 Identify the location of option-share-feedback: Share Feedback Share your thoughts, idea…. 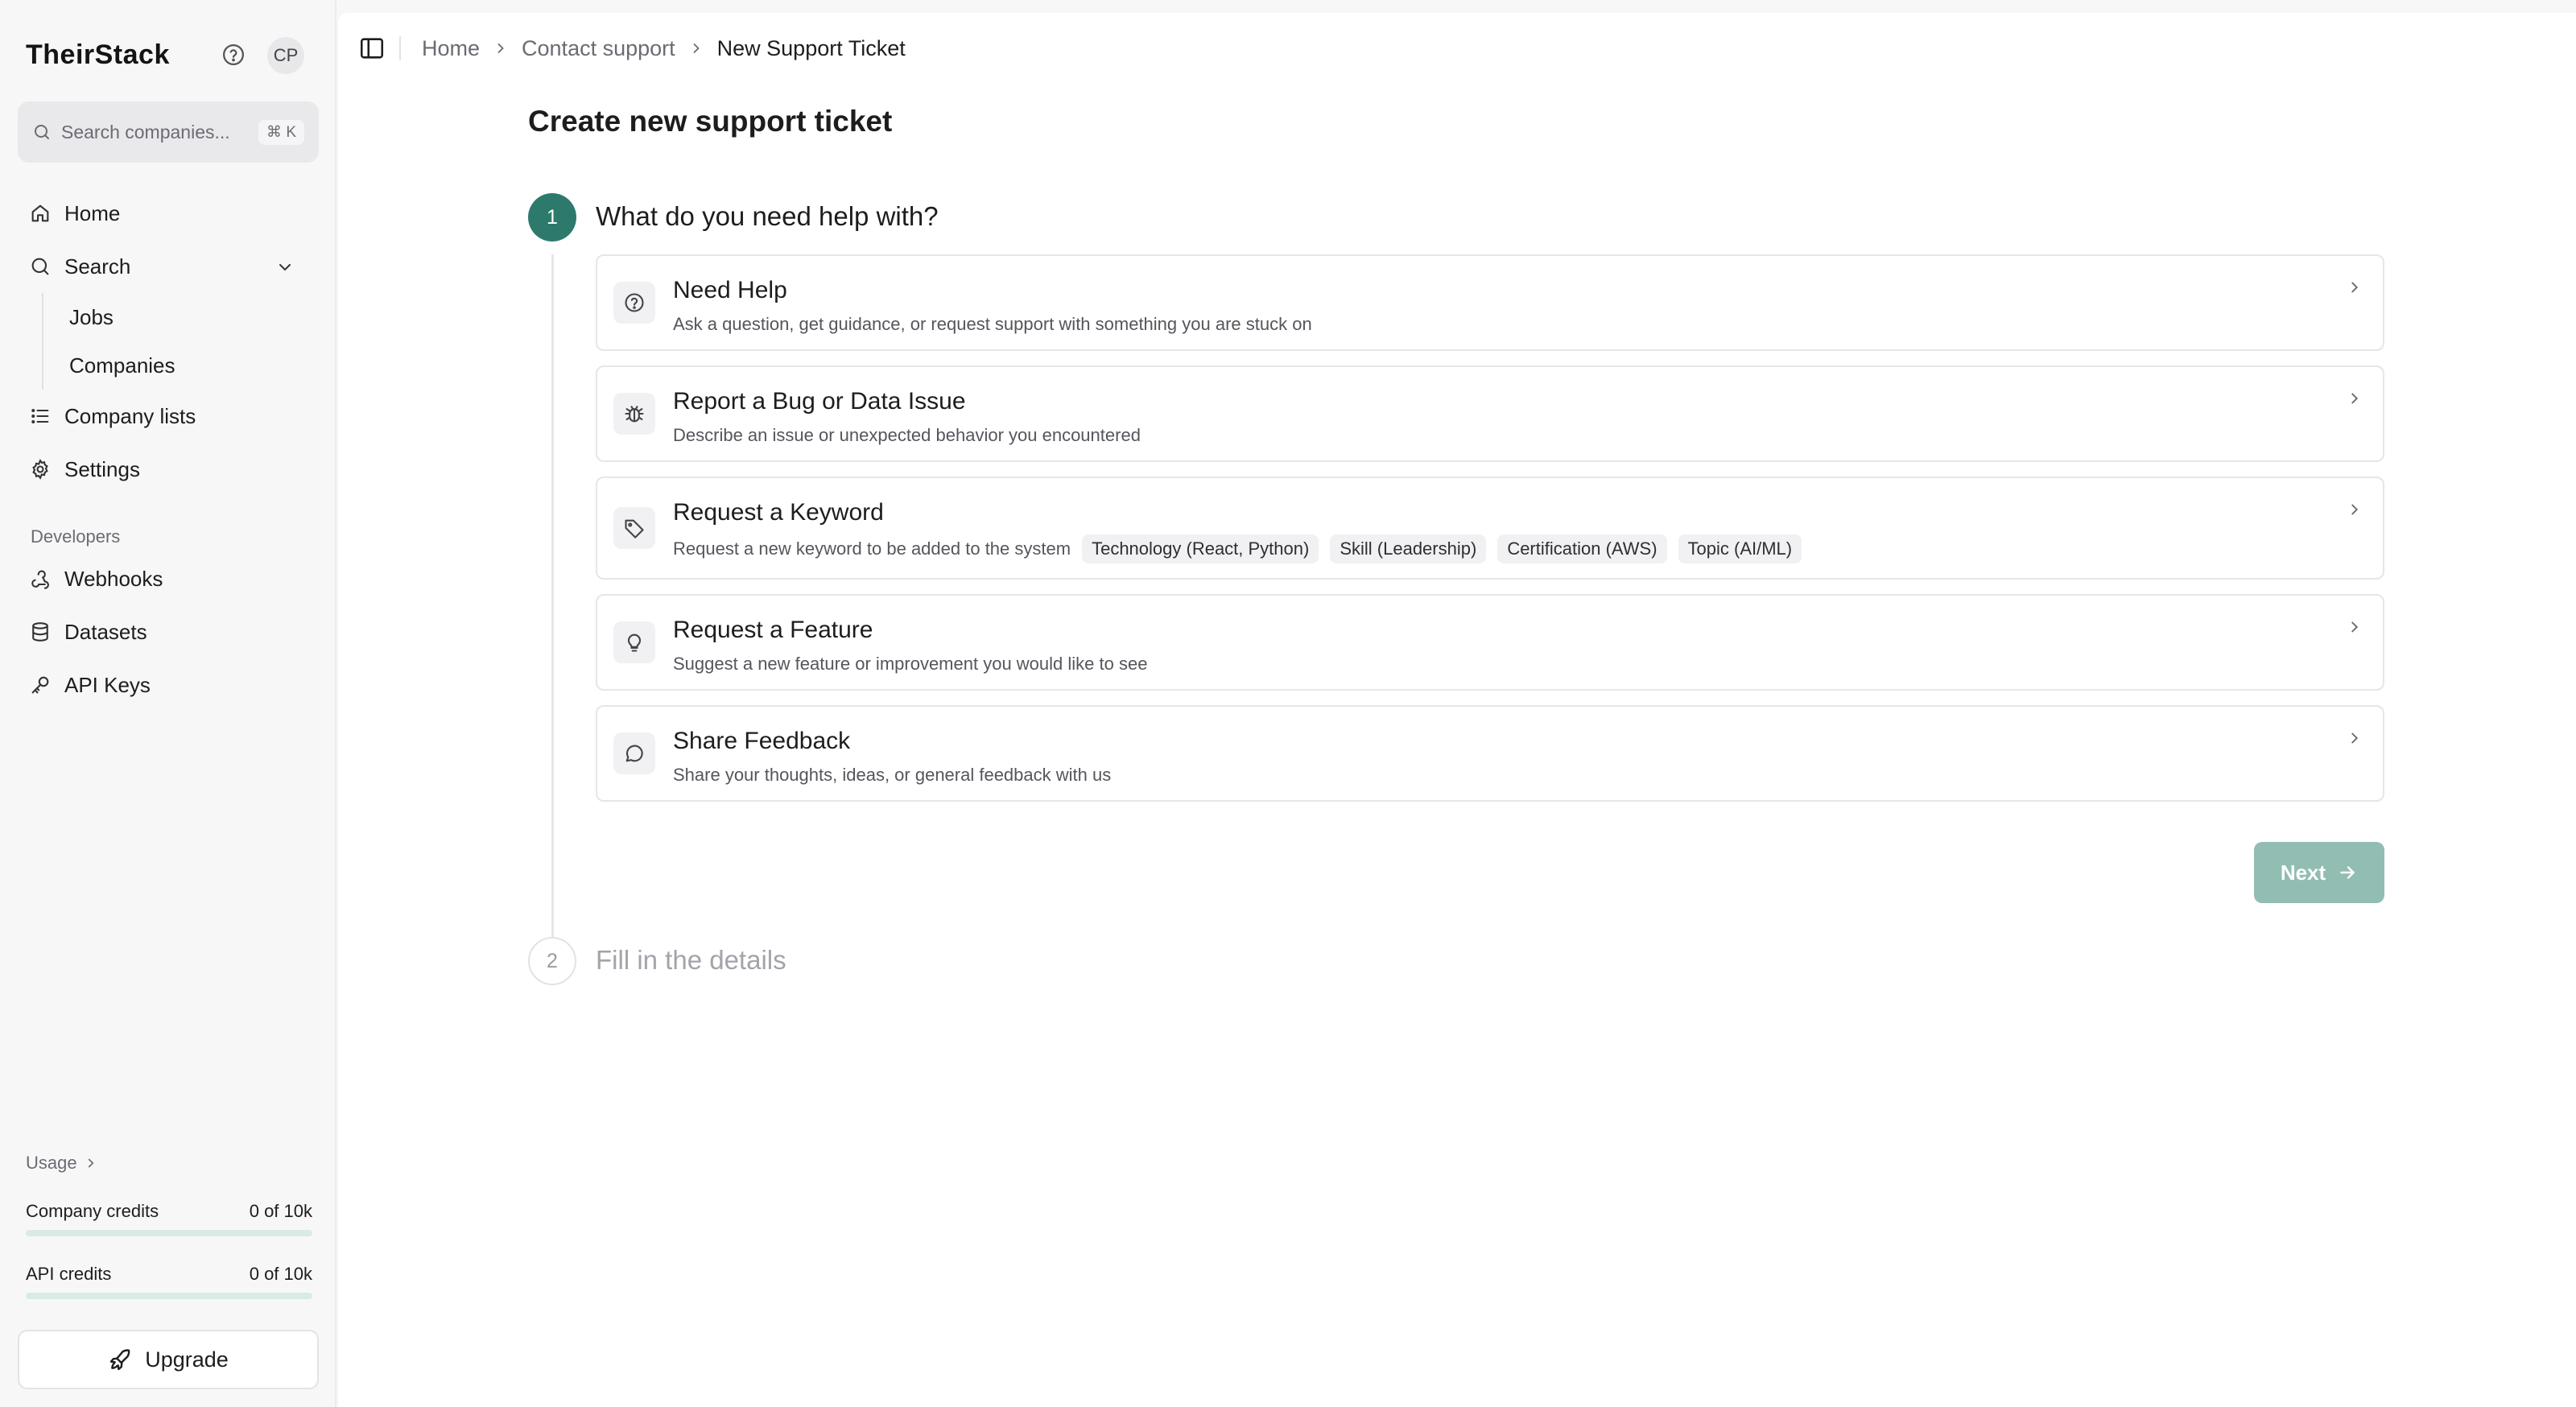
(1490, 753).